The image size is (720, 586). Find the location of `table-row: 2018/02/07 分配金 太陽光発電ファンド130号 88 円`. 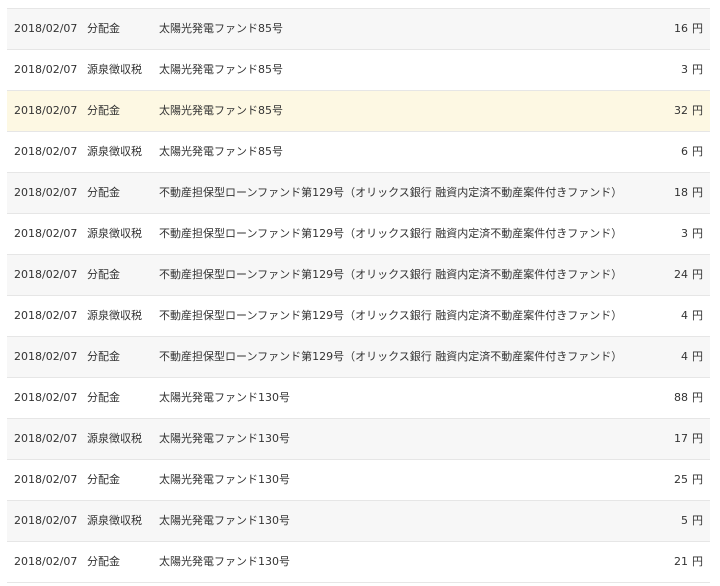

table-row: 2018/02/07 分配金 太陽光発電ファンド130号 88 円 is located at coordinates (358, 398).